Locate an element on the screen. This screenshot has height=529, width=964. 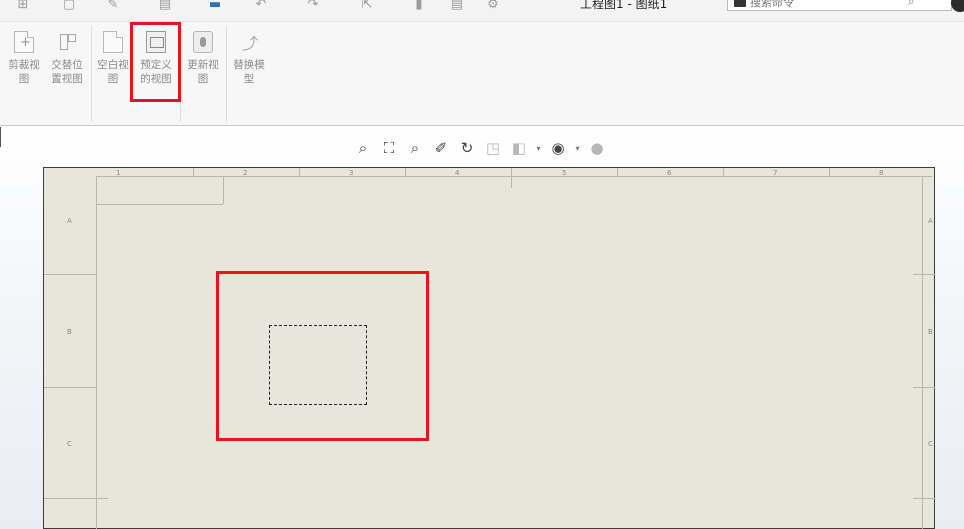
zone-column-label: 3 is located at coordinates (351, 173).